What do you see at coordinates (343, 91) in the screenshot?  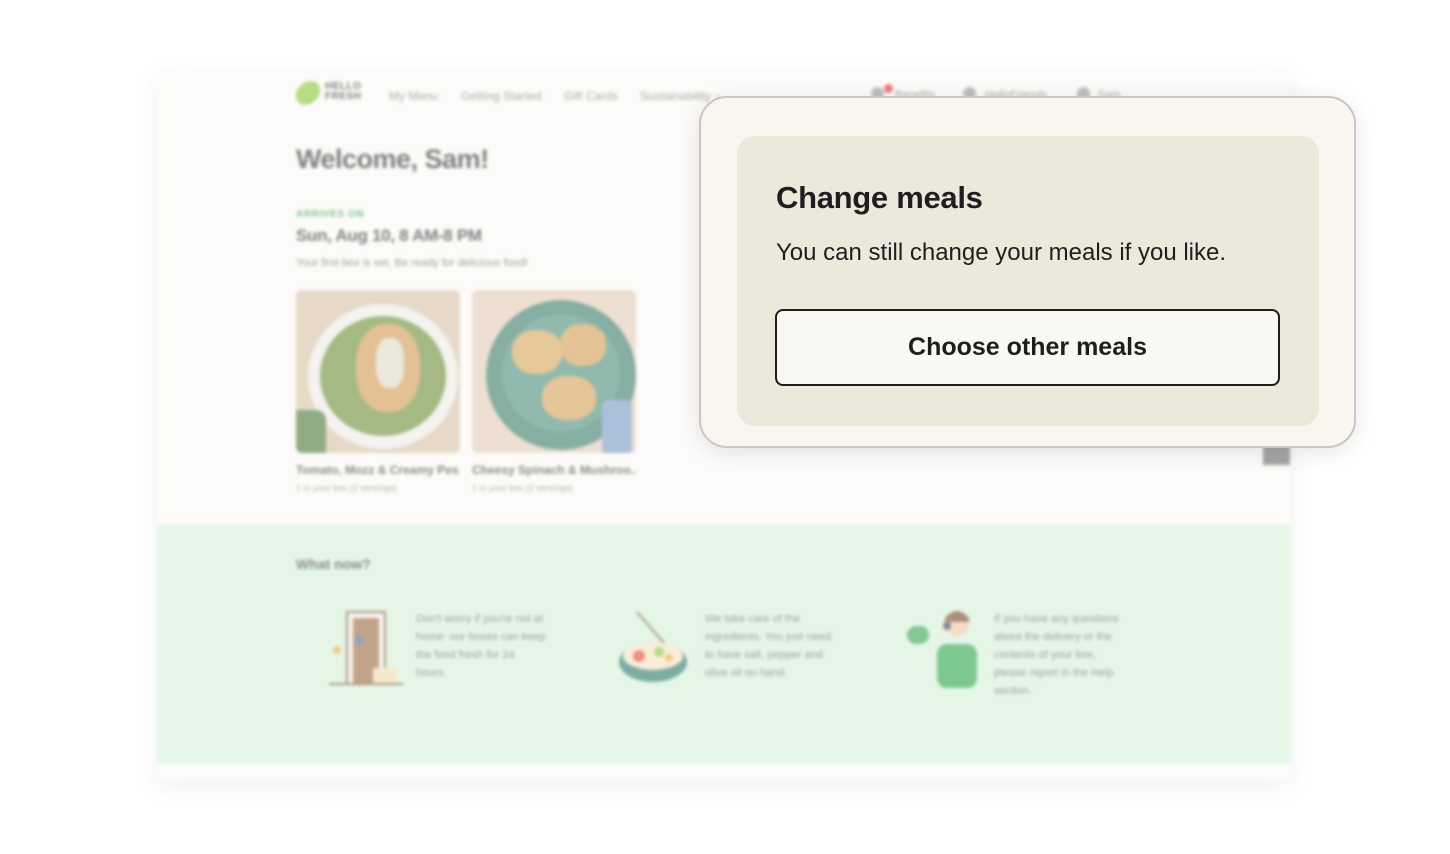 I see `logo-text: HELLO FRESH` at bounding box center [343, 91].